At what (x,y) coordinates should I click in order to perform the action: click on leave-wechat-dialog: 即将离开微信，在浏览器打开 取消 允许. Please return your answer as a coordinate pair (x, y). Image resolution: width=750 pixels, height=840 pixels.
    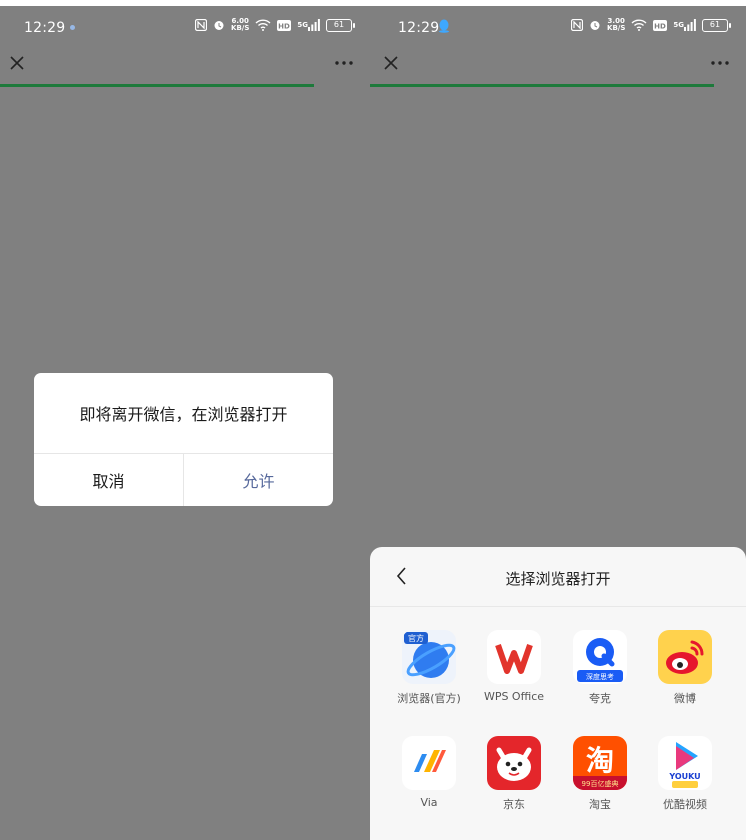
    Looking at the image, I should click on (183, 439).